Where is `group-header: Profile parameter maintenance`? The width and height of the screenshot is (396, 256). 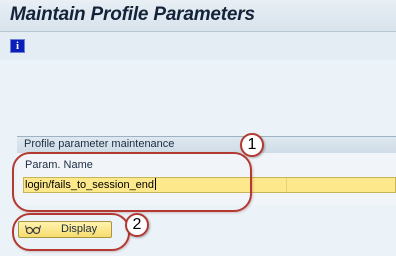
group-header: Profile parameter maintenance is located at coordinates (206, 144).